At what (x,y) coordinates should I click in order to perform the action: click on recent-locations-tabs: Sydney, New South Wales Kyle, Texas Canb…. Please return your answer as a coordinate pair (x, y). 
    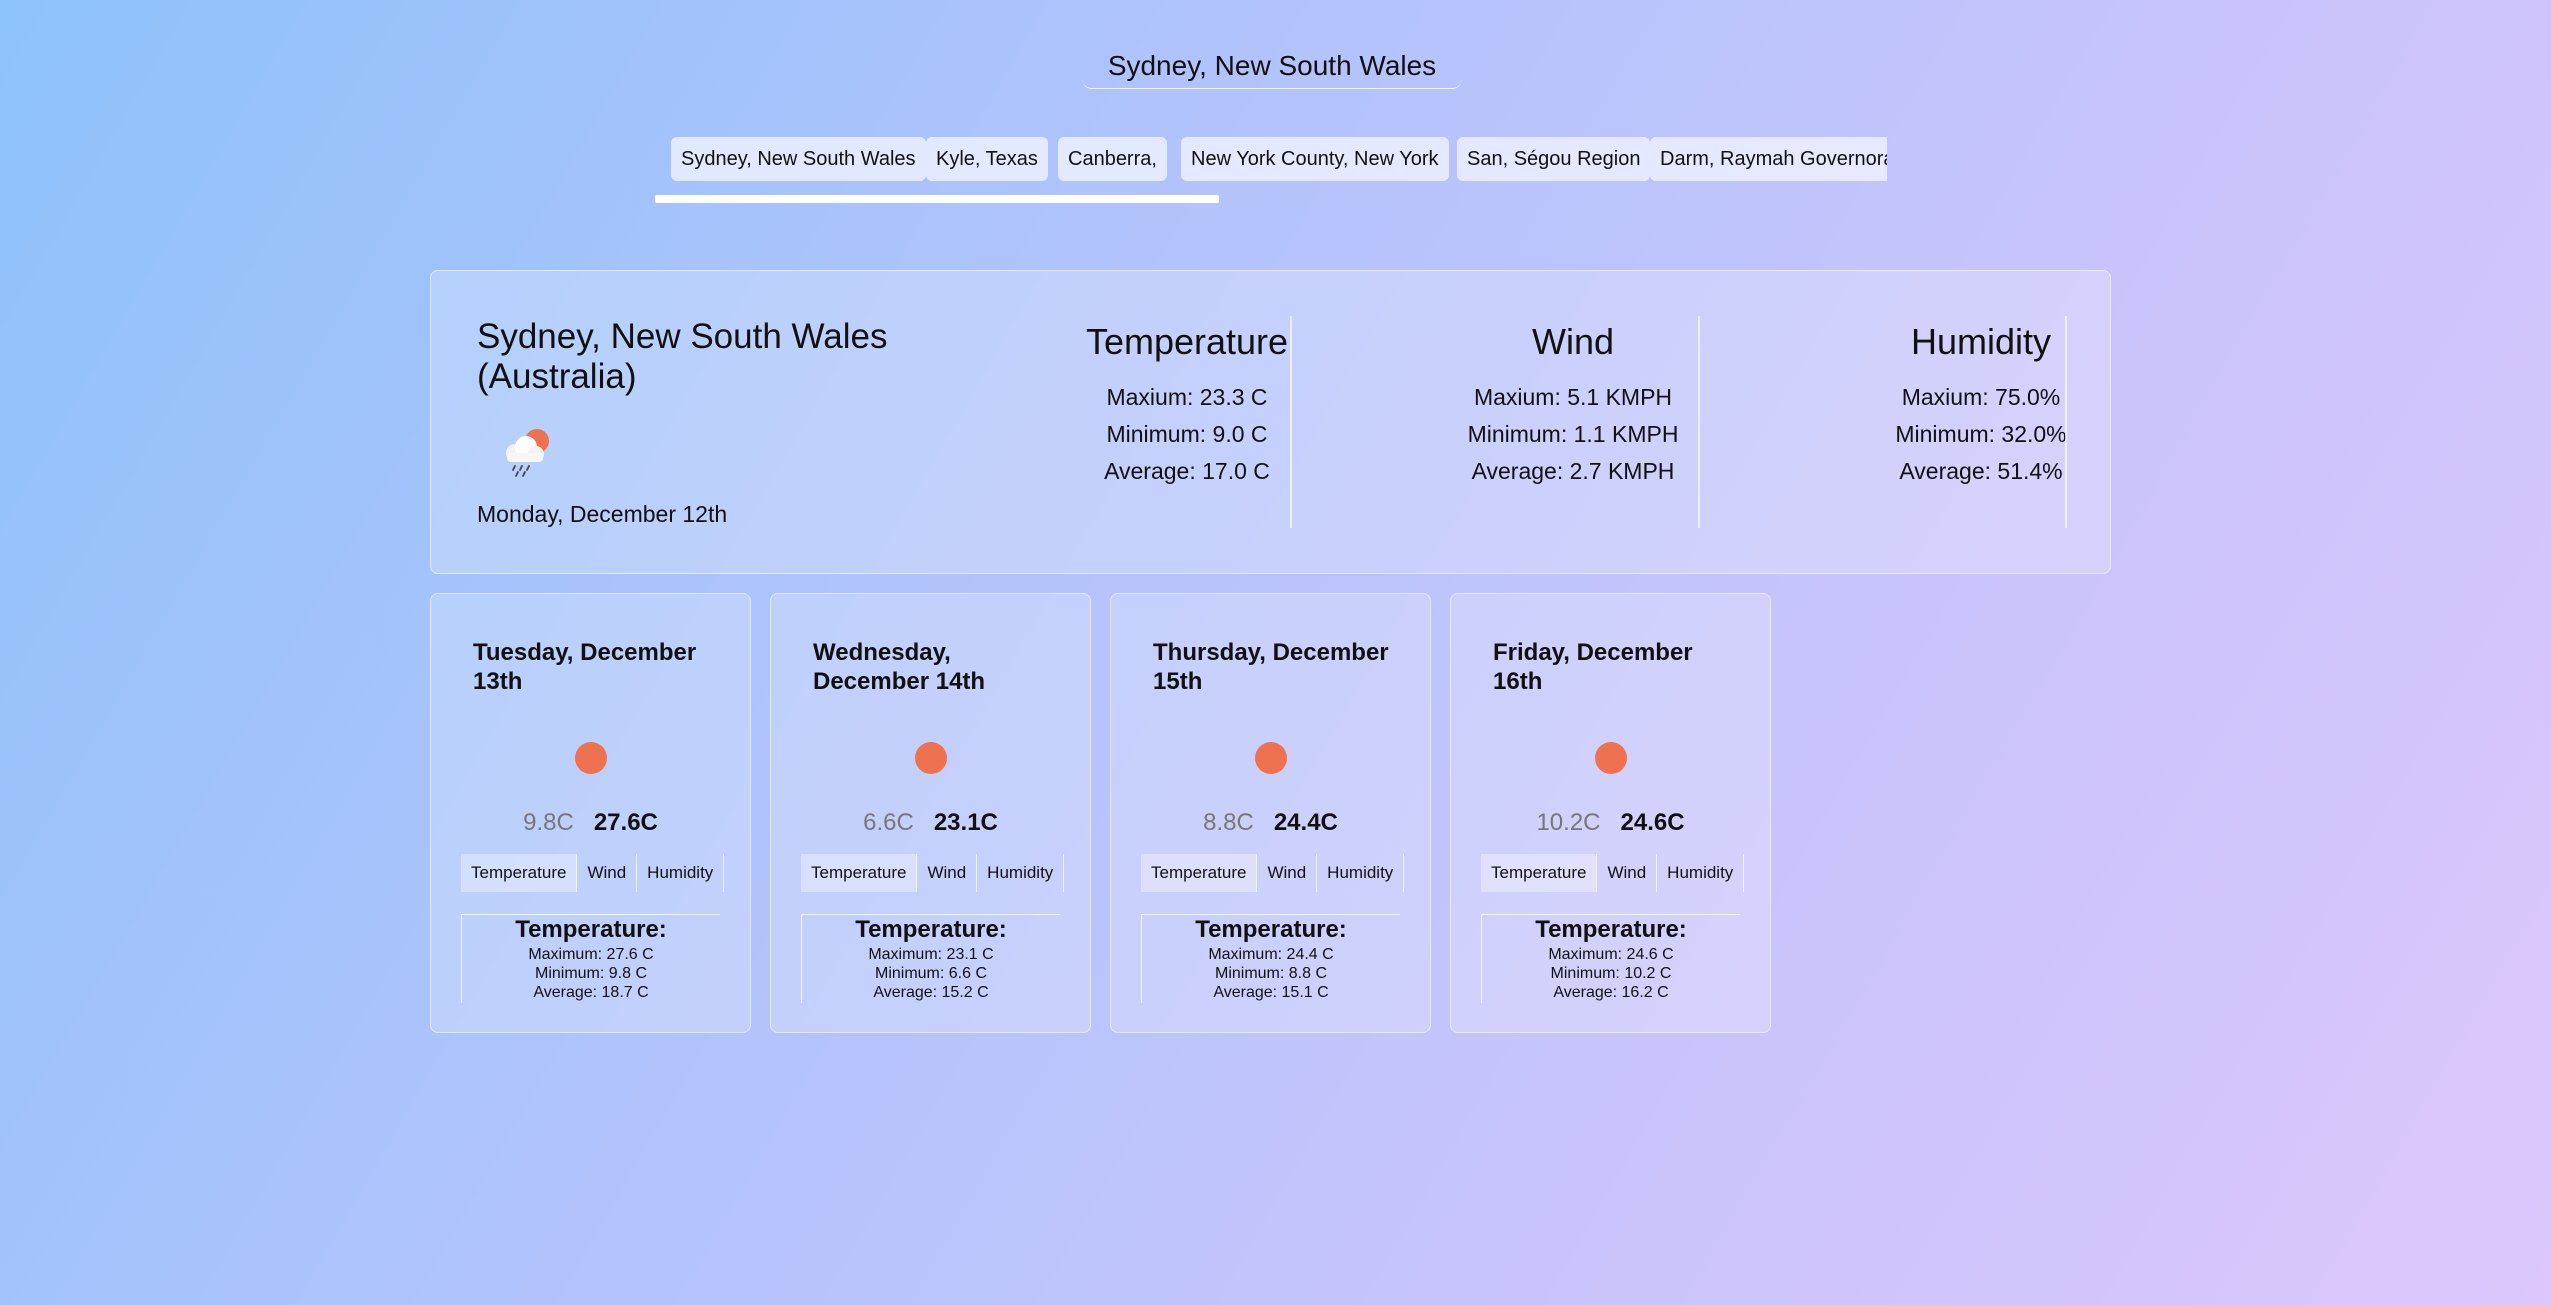
    Looking at the image, I should click on (1279, 159).